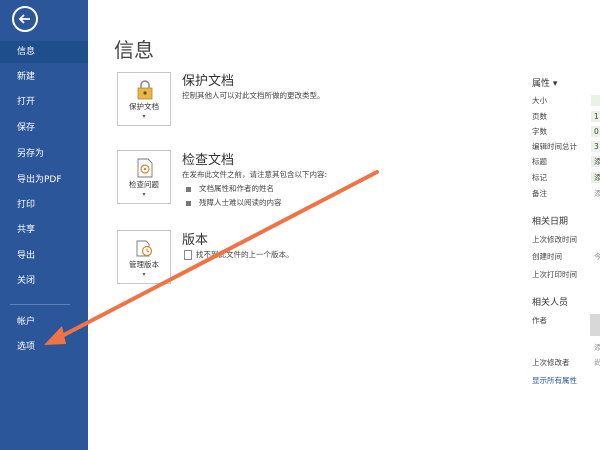 This screenshot has height=450, width=600. I want to click on inspect-title: 检查文档, so click(208, 160).